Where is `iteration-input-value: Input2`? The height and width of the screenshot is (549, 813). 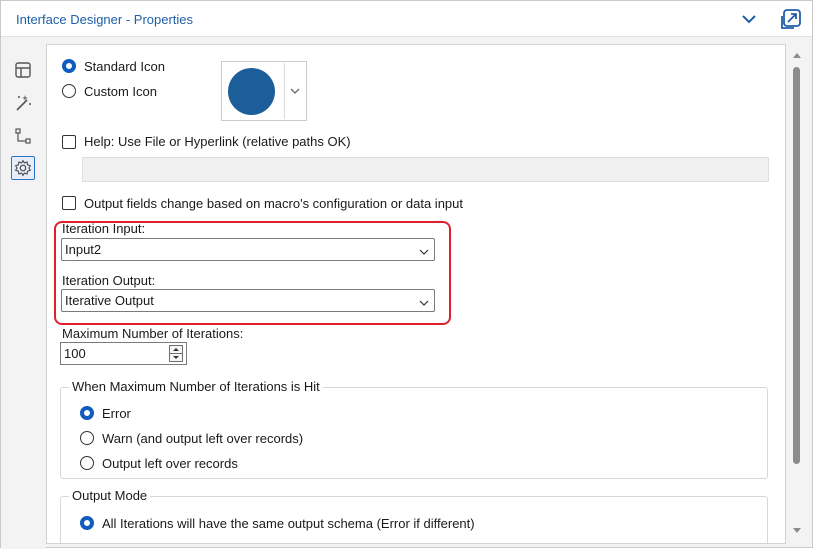 iteration-input-value: Input2 is located at coordinates (83, 249).